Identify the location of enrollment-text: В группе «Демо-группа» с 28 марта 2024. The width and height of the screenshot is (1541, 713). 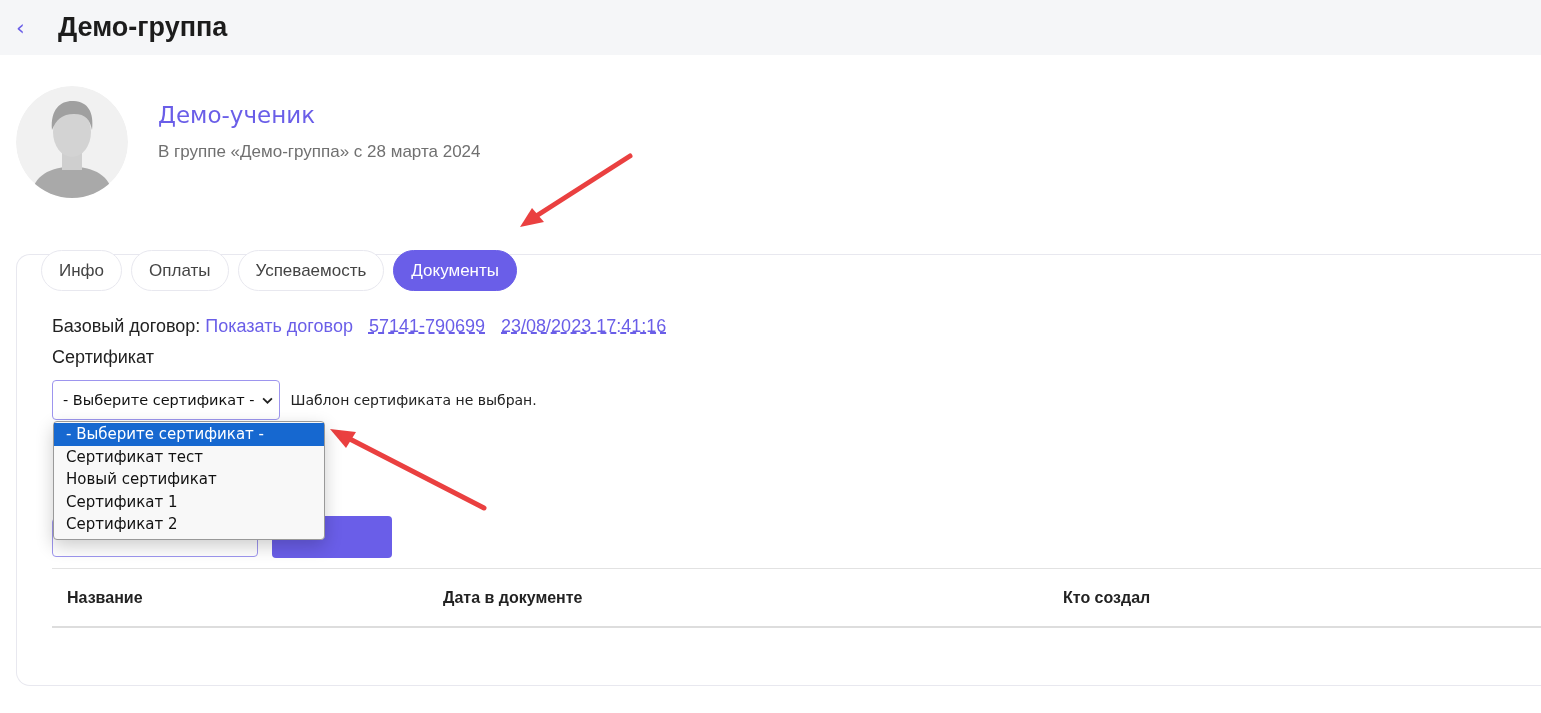
(319, 152).